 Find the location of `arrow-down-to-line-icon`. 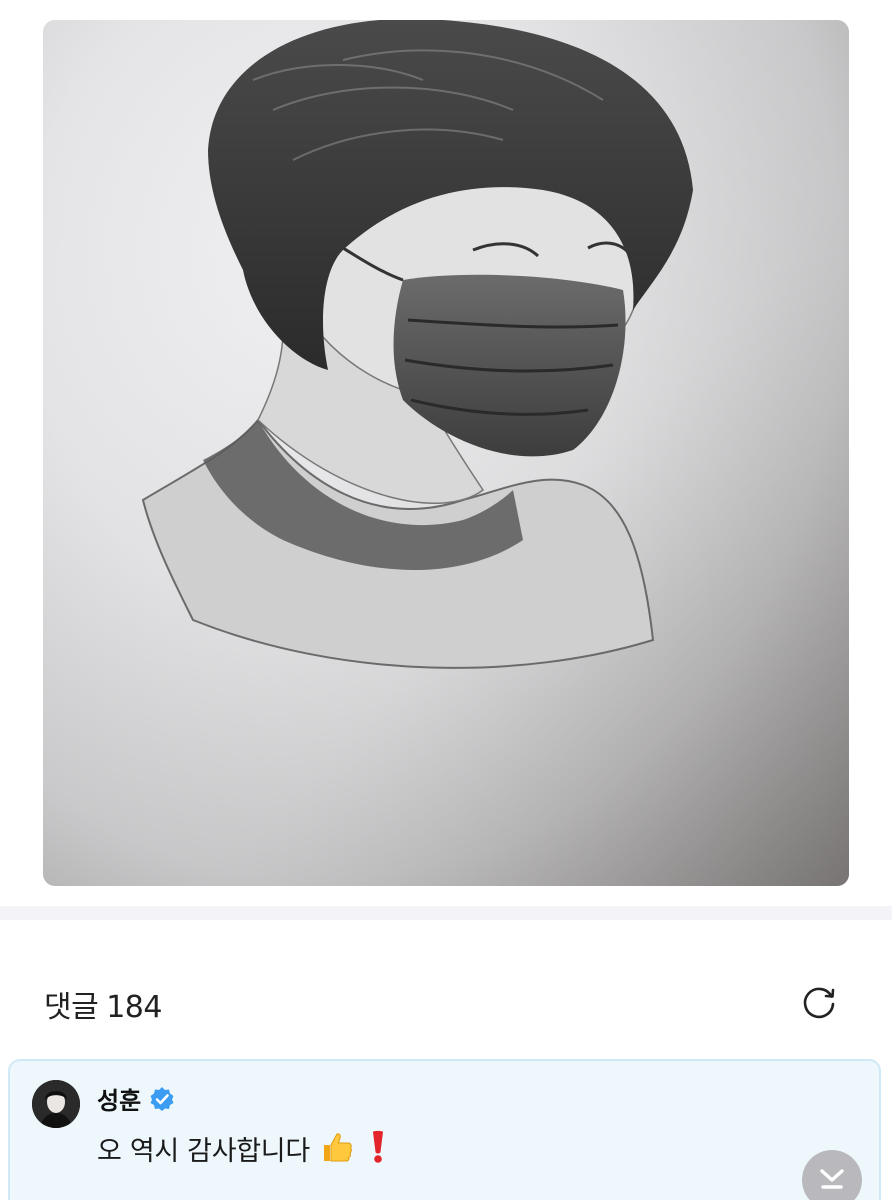

arrow-down-to-line-icon is located at coordinates (832, 1179).